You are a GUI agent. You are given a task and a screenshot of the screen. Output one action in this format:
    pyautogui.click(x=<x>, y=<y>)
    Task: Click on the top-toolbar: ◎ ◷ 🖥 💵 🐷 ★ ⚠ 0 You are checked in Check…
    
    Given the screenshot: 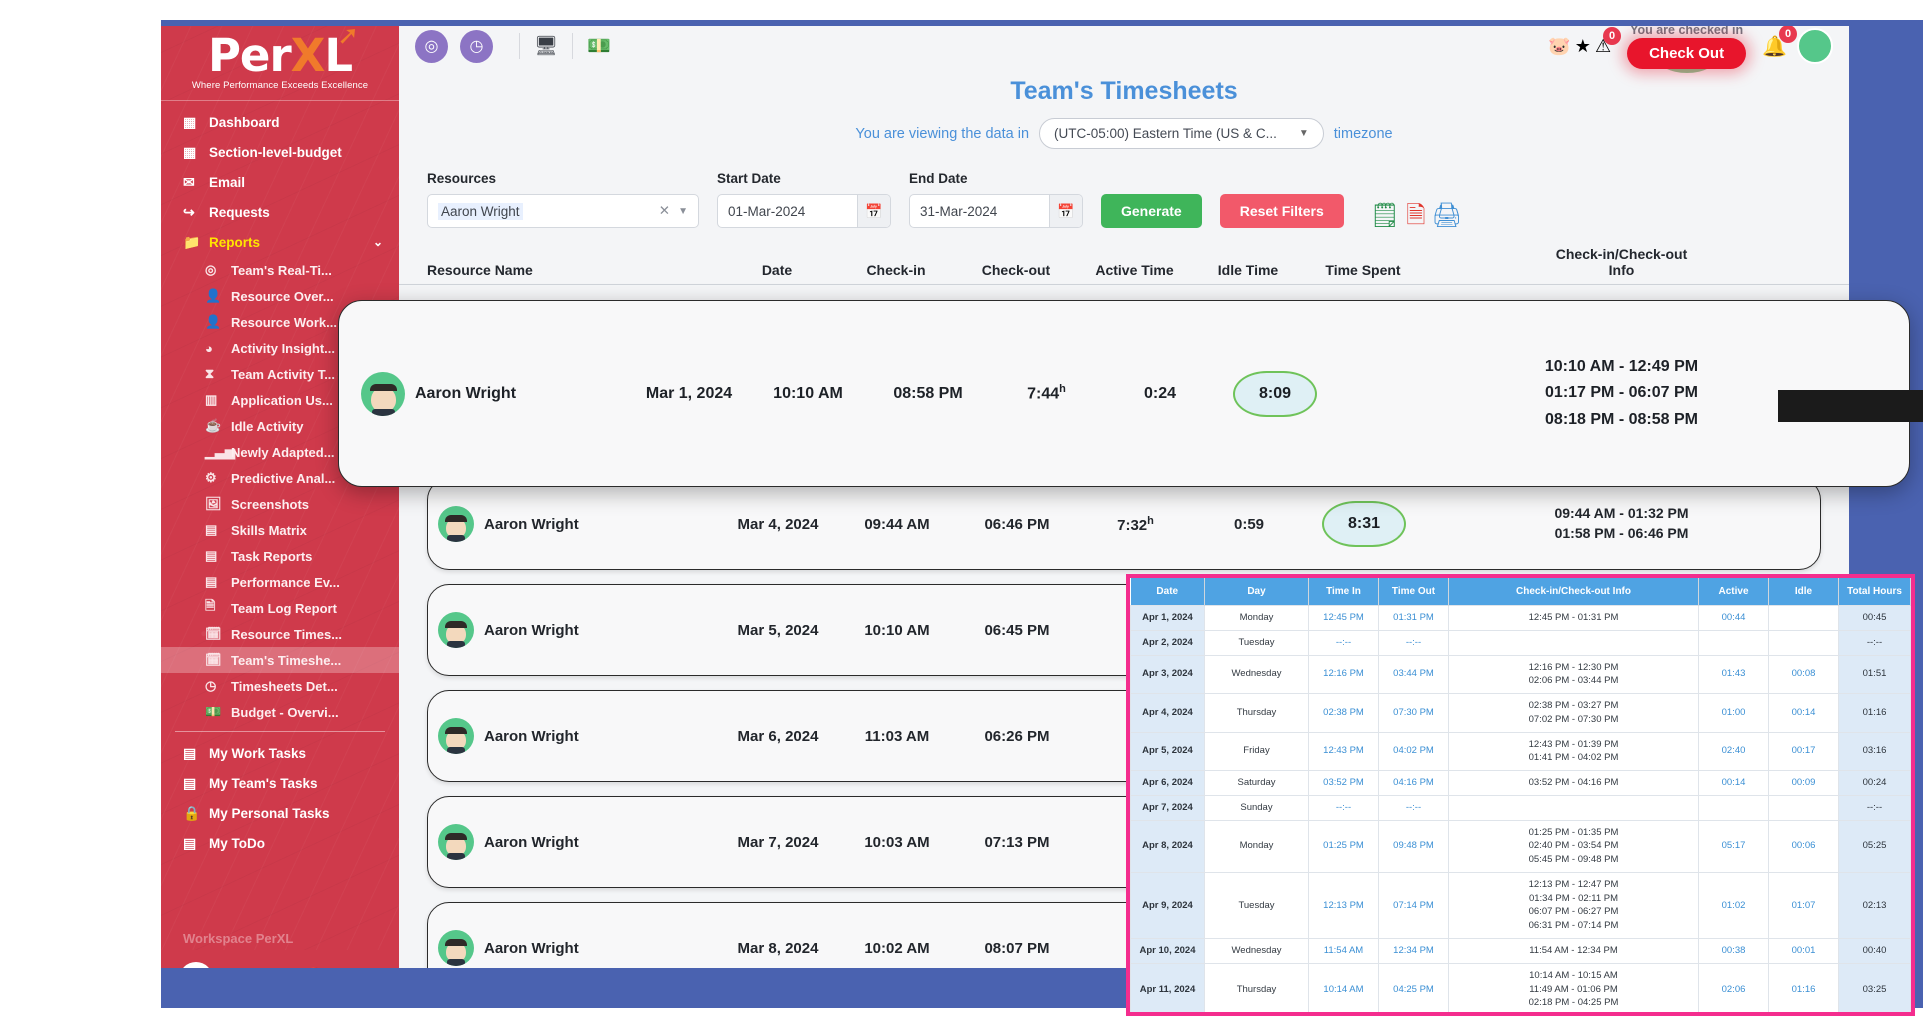 What is the action you would take?
    pyautogui.click(x=1124, y=46)
    